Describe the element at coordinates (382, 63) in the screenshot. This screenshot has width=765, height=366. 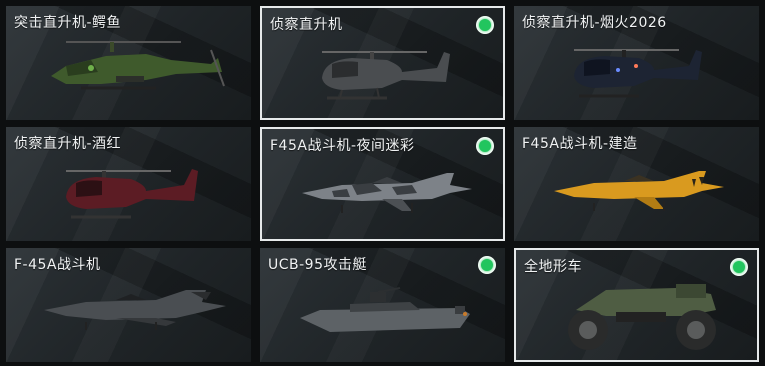
I see `vehicle-card-scout-helicopter: 侦察直升机` at that location.